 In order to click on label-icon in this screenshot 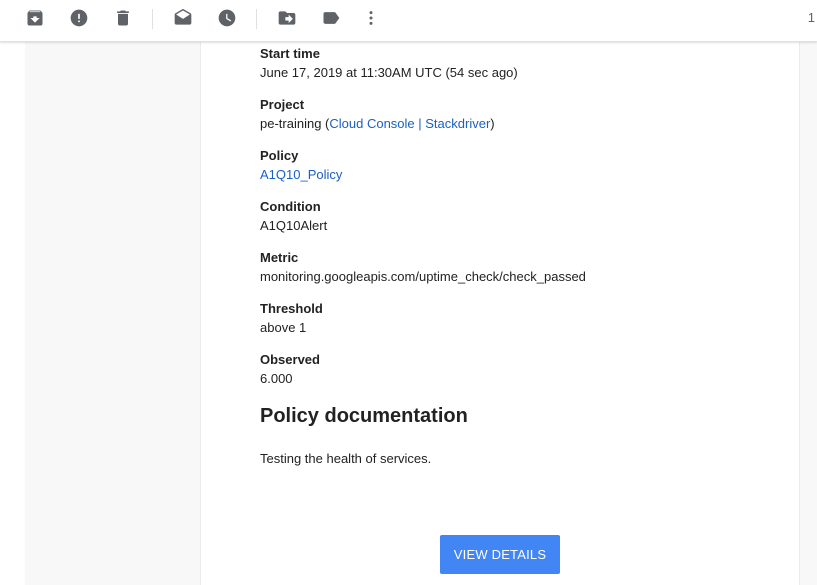, I will do `click(331, 18)`.